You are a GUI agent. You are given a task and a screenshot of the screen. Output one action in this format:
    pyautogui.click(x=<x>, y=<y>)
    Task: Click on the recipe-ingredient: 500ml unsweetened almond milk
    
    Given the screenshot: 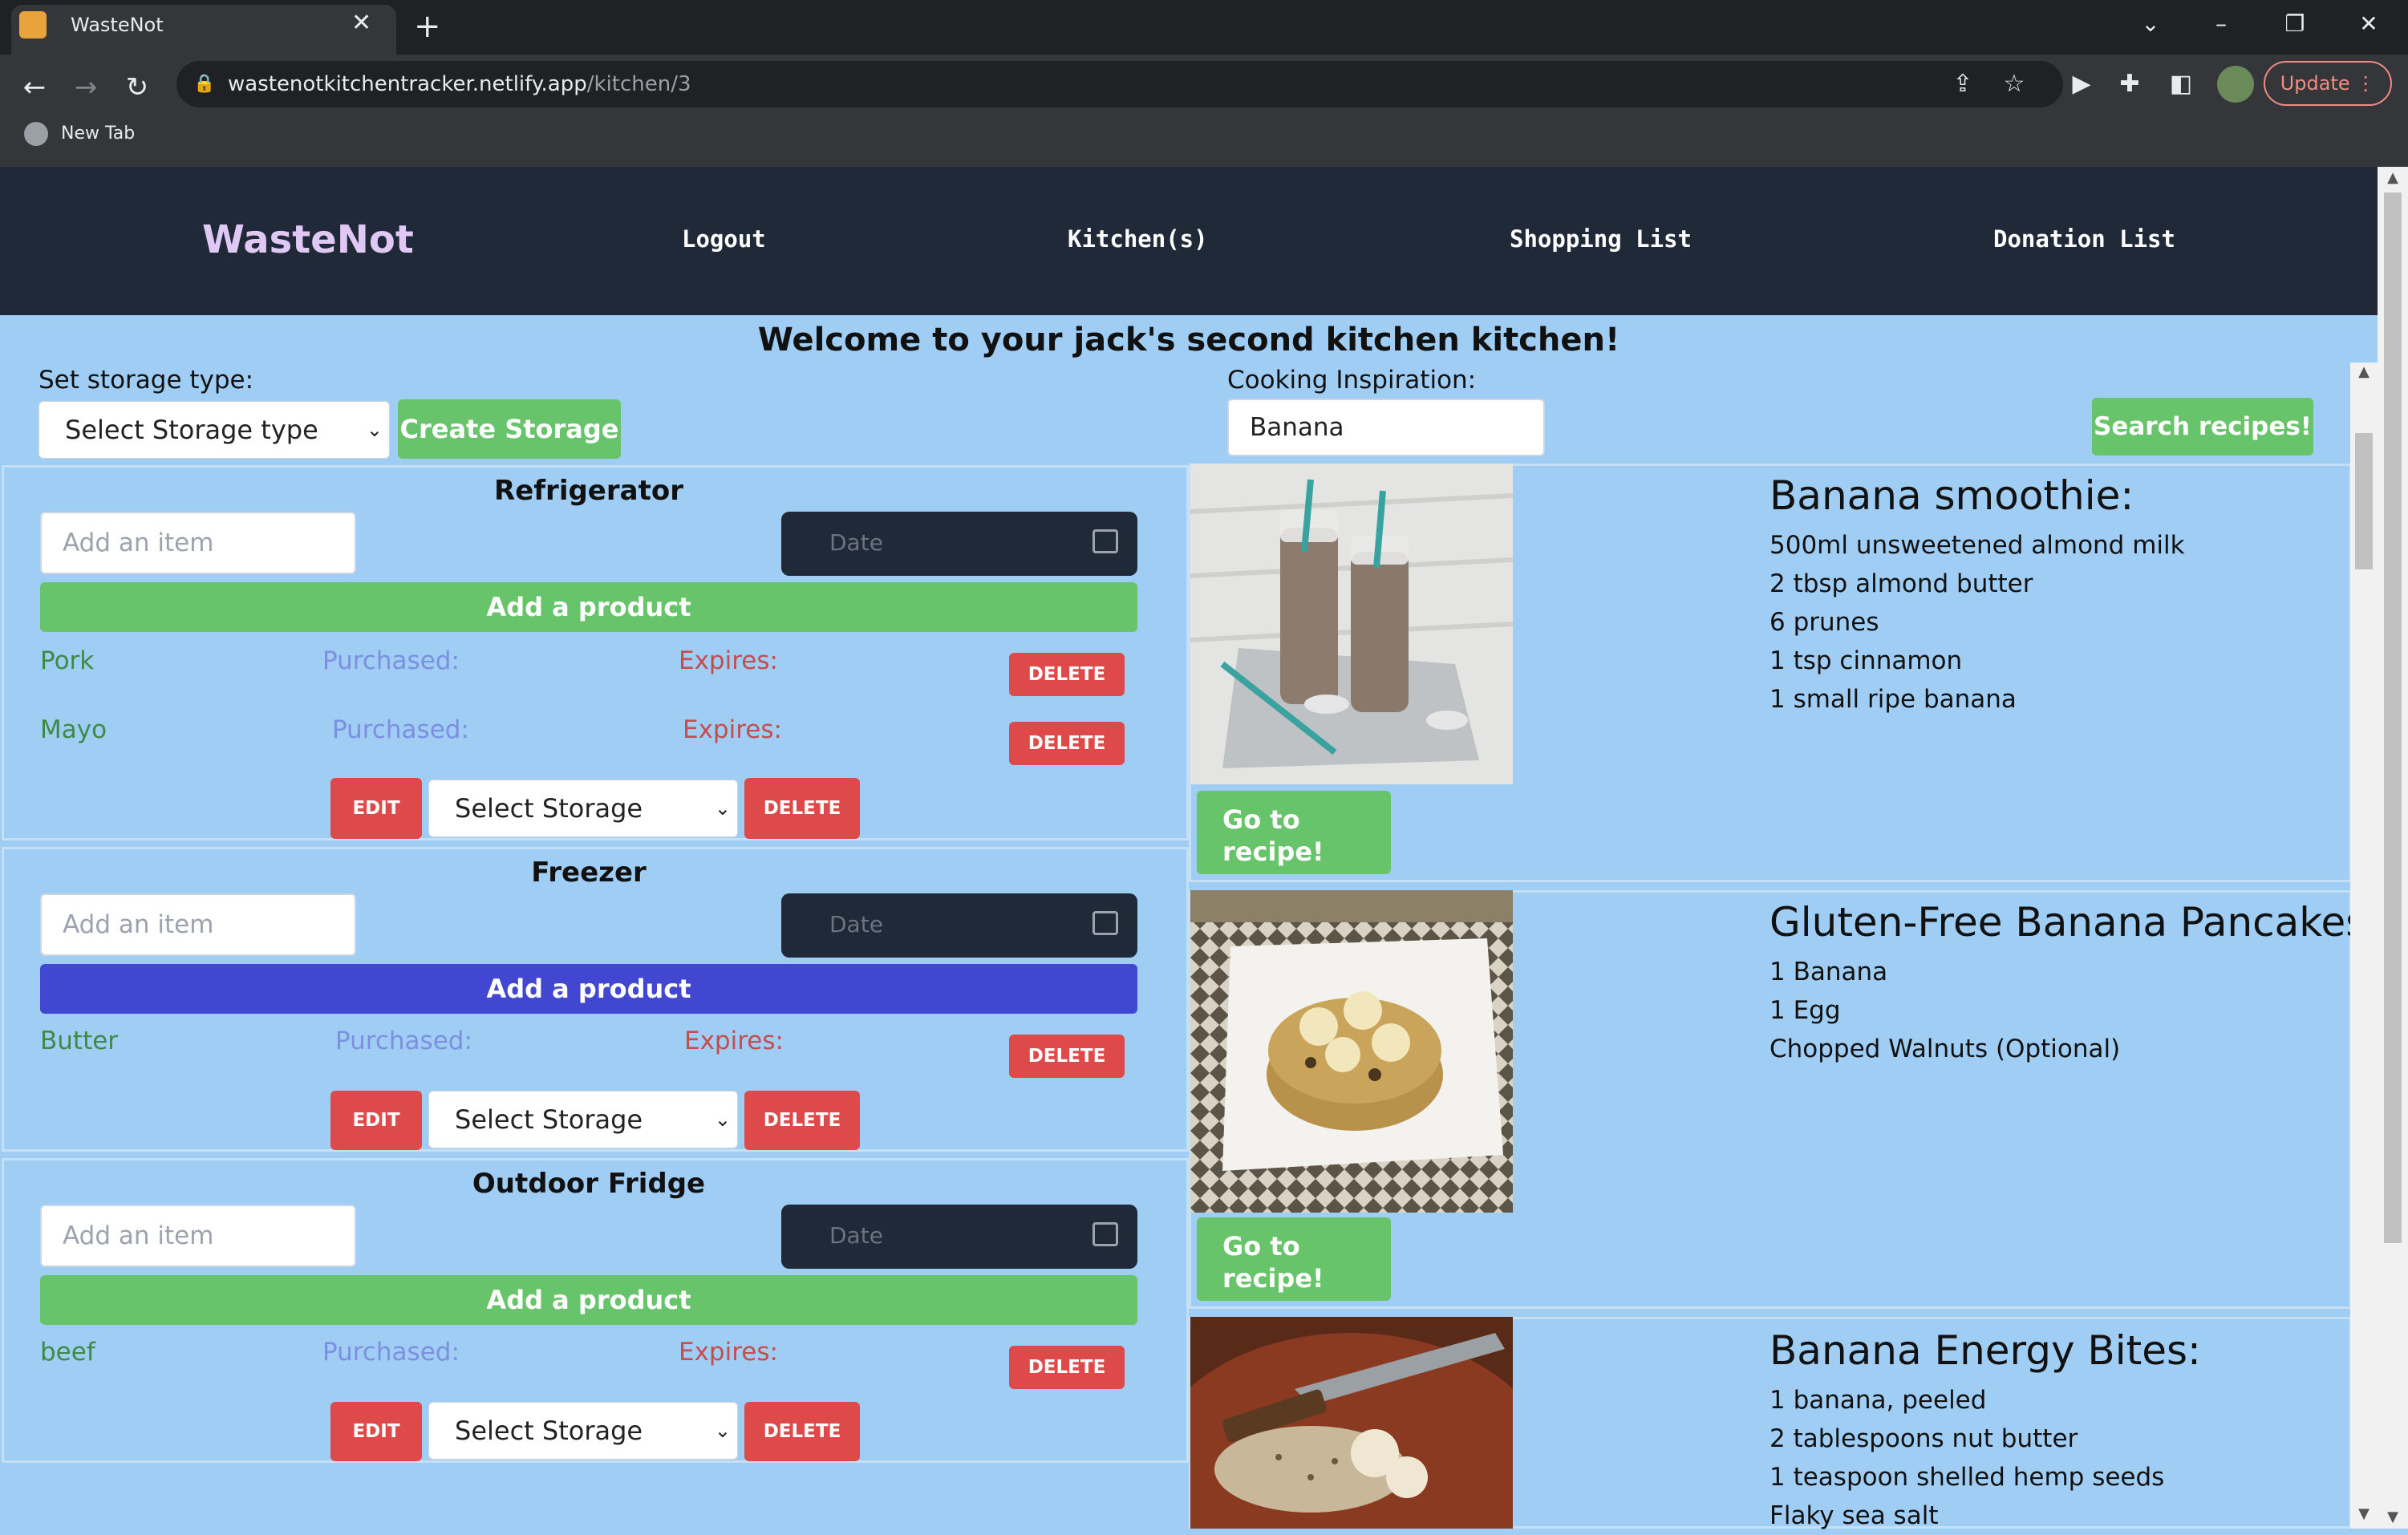 What is the action you would take?
    pyautogui.click(x=1978, y=545)
    